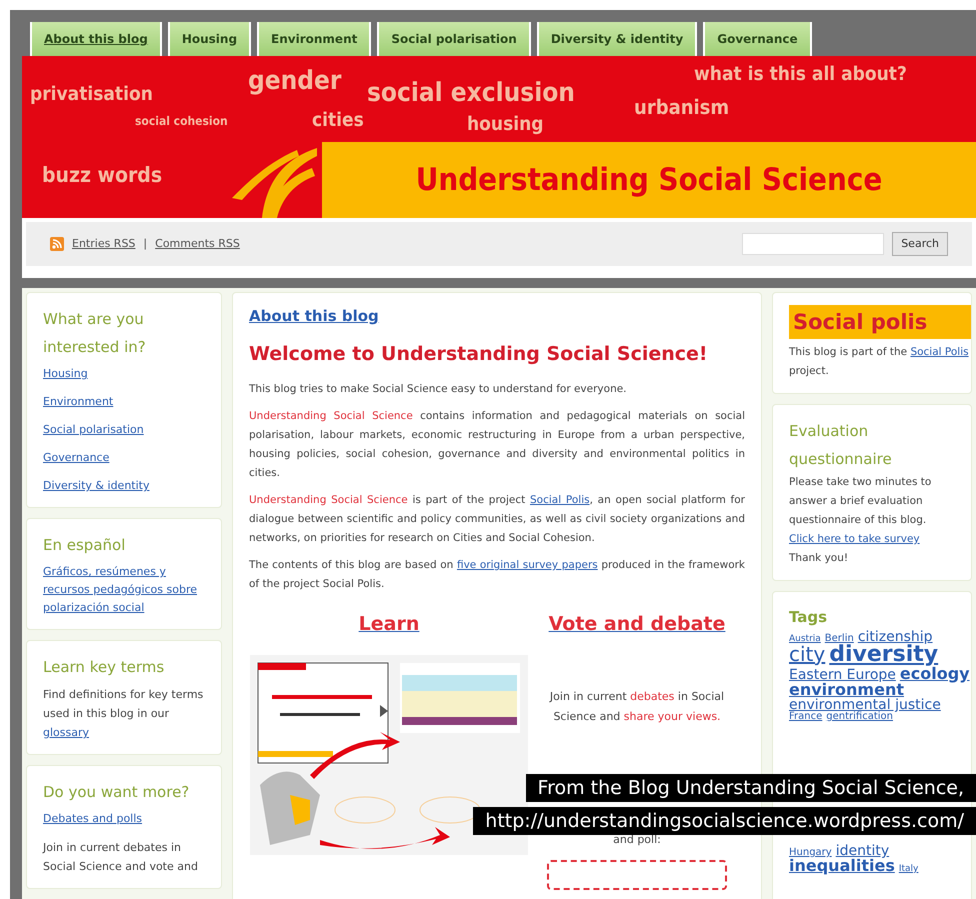 The width and height of the screenshot is (976, 899). Describe the element at coordinates (84, 545) in the screenshot. I see `widget-title: En español` at that location.